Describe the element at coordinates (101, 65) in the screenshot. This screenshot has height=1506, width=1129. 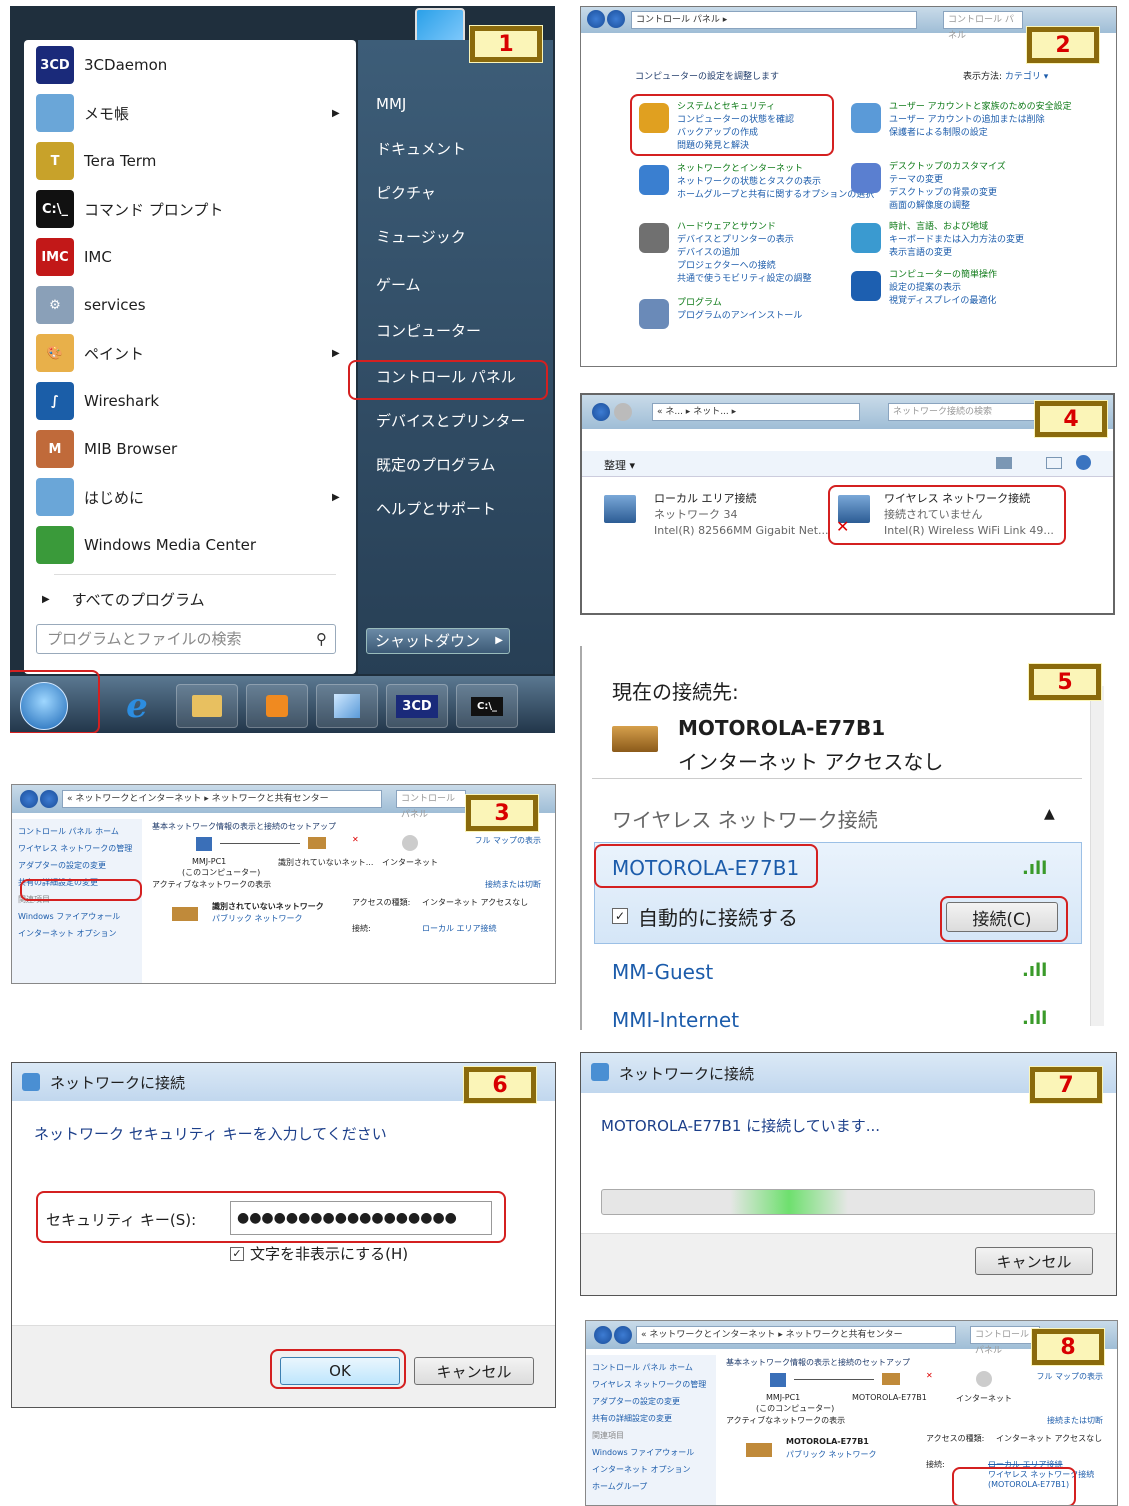
I see `start-program-item: 3CD 3CDaemon` at that location.